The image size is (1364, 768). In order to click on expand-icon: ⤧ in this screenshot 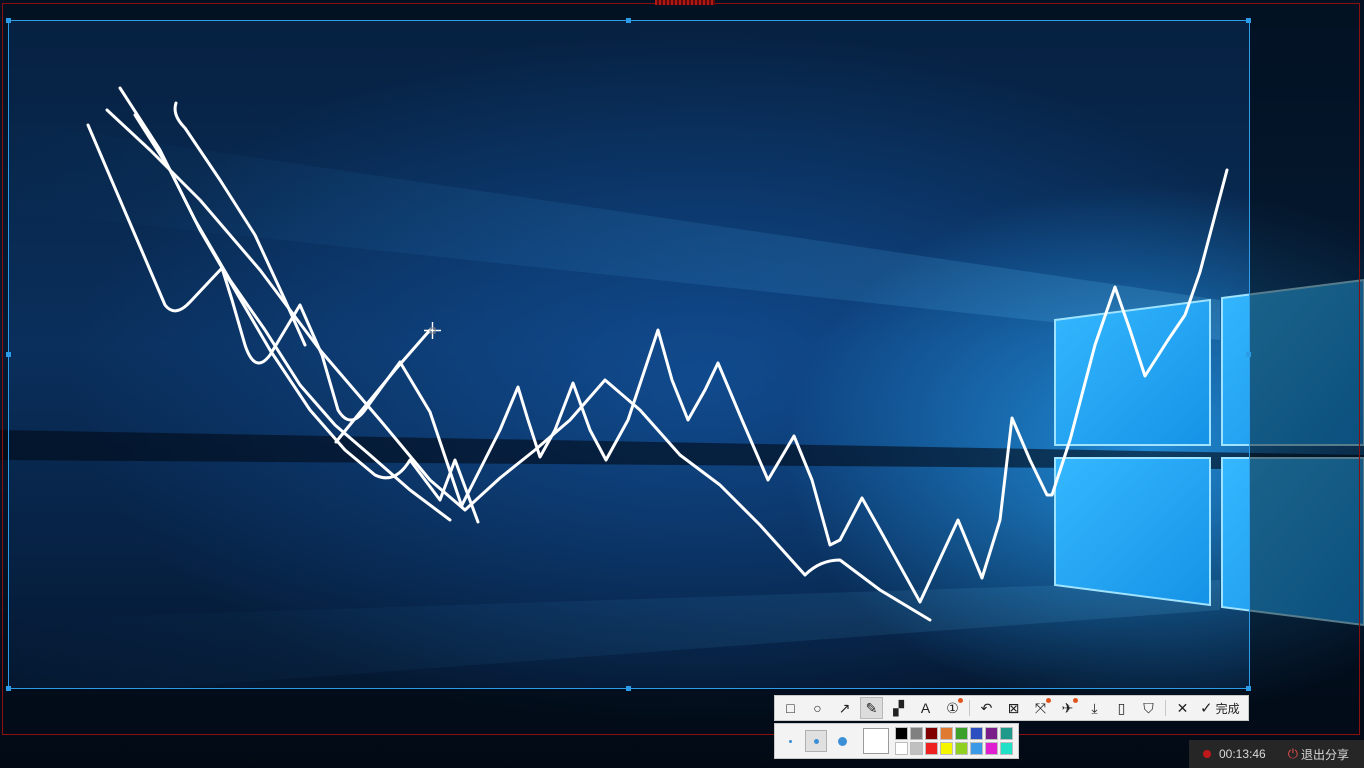, I will do `click(1040, 707)`.